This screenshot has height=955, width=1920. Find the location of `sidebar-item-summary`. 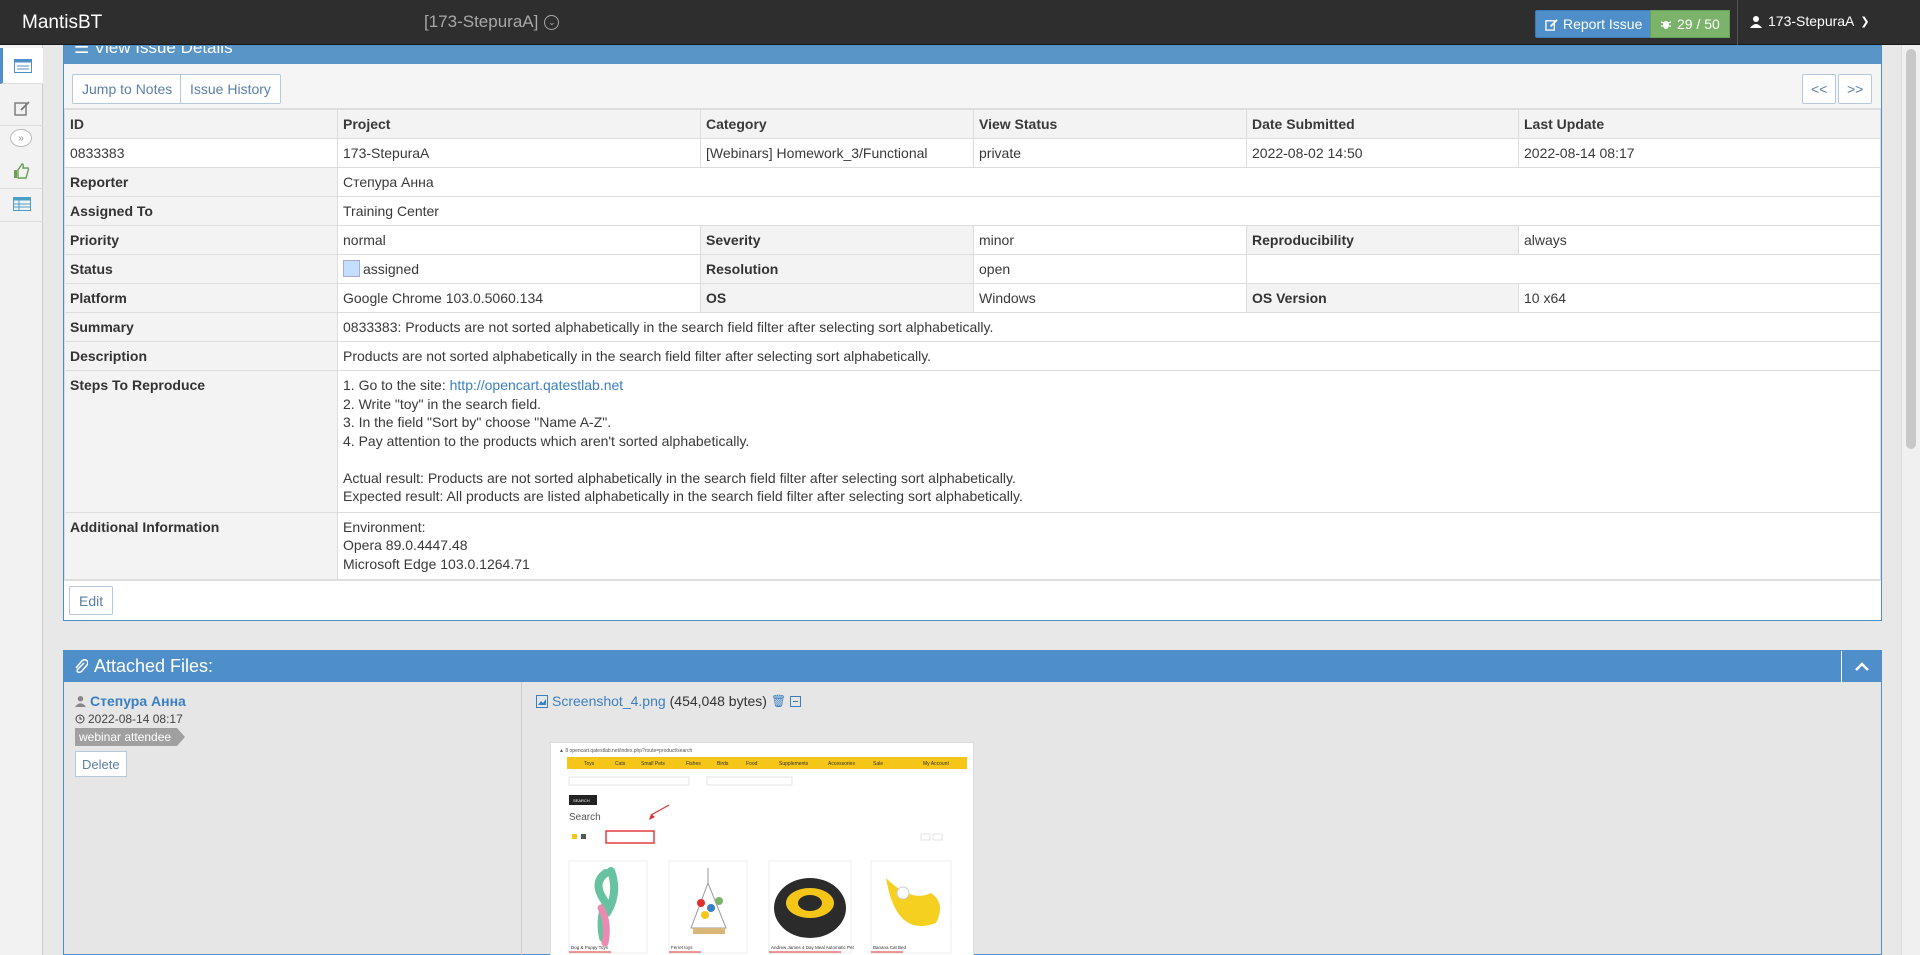

sidebar-item-summary is located at coordinates (21, 204).